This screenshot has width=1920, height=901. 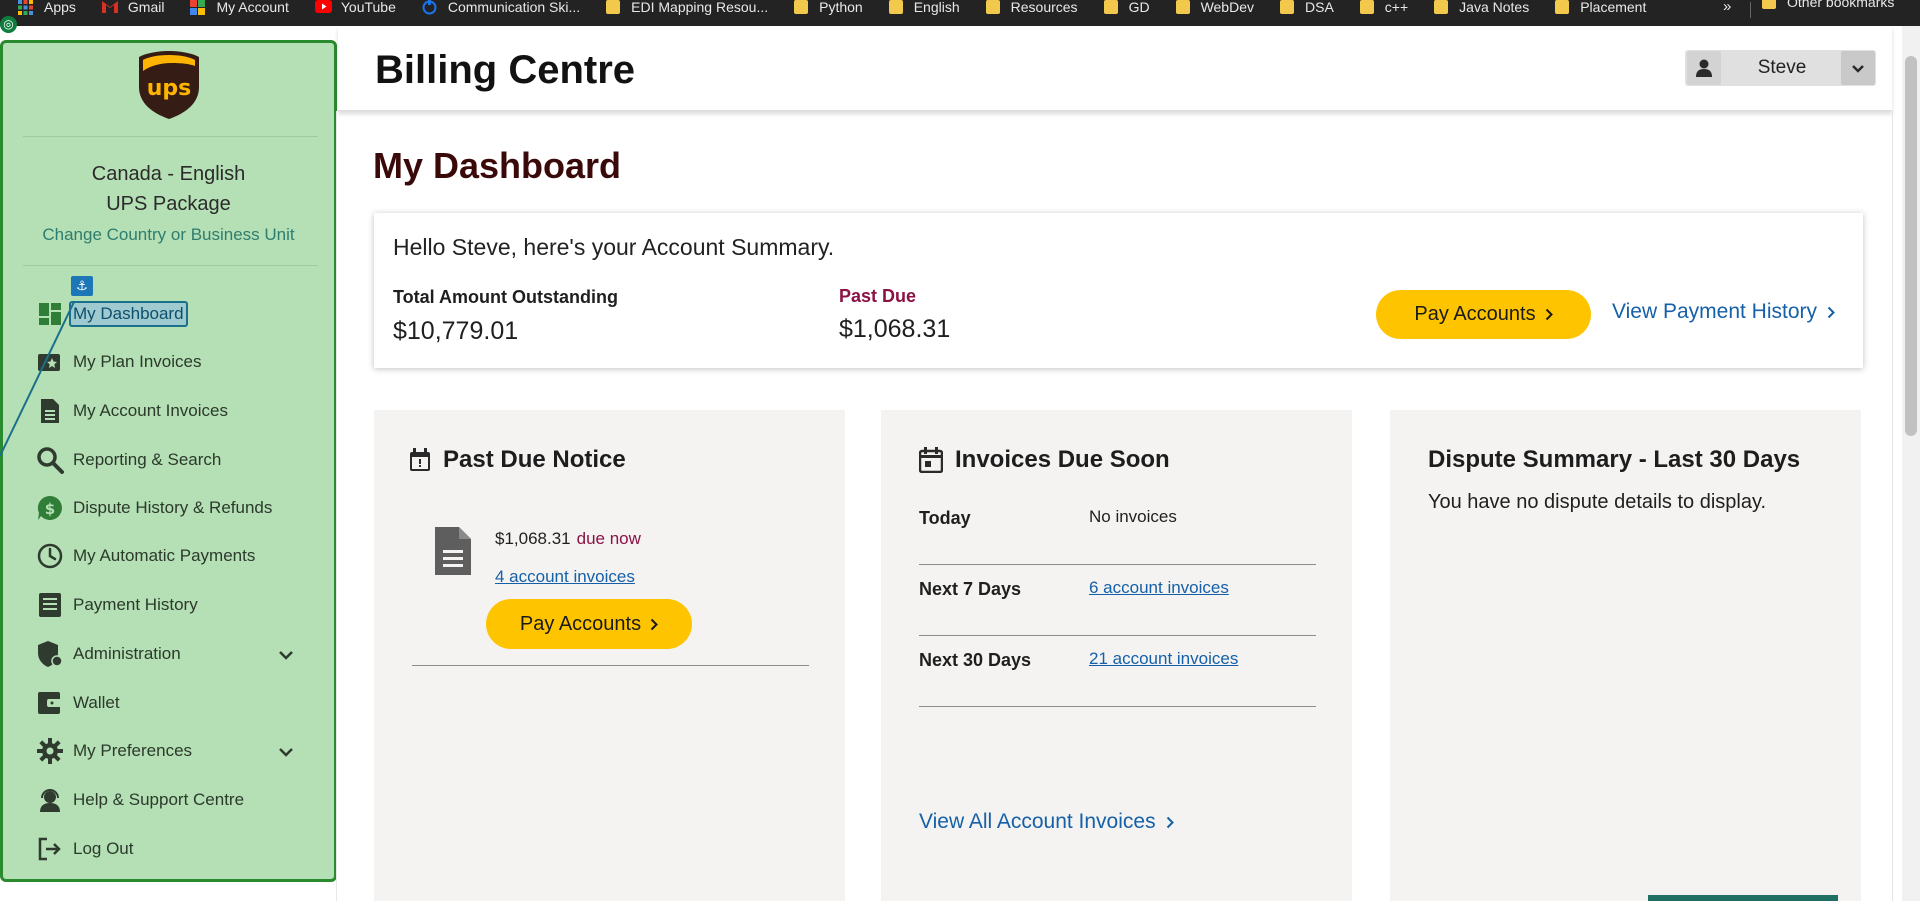 What do you see at coordinates (878, 296) in the screenshot?
I see `past-due-label: Past Due` at bounding box center [878, 296].